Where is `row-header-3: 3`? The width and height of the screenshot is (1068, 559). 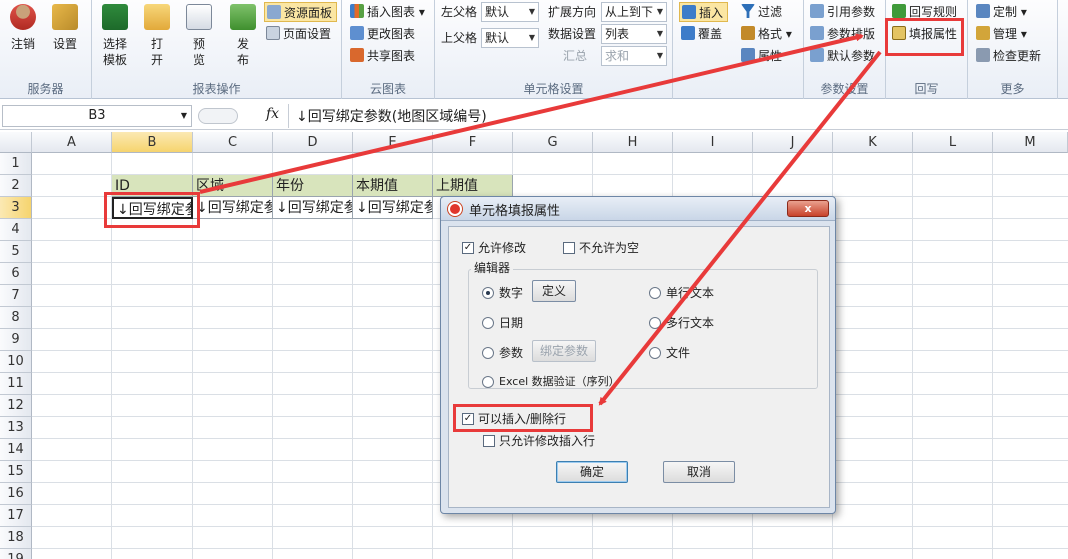 row-header-3: 3 is located at coordinates (16, 208).